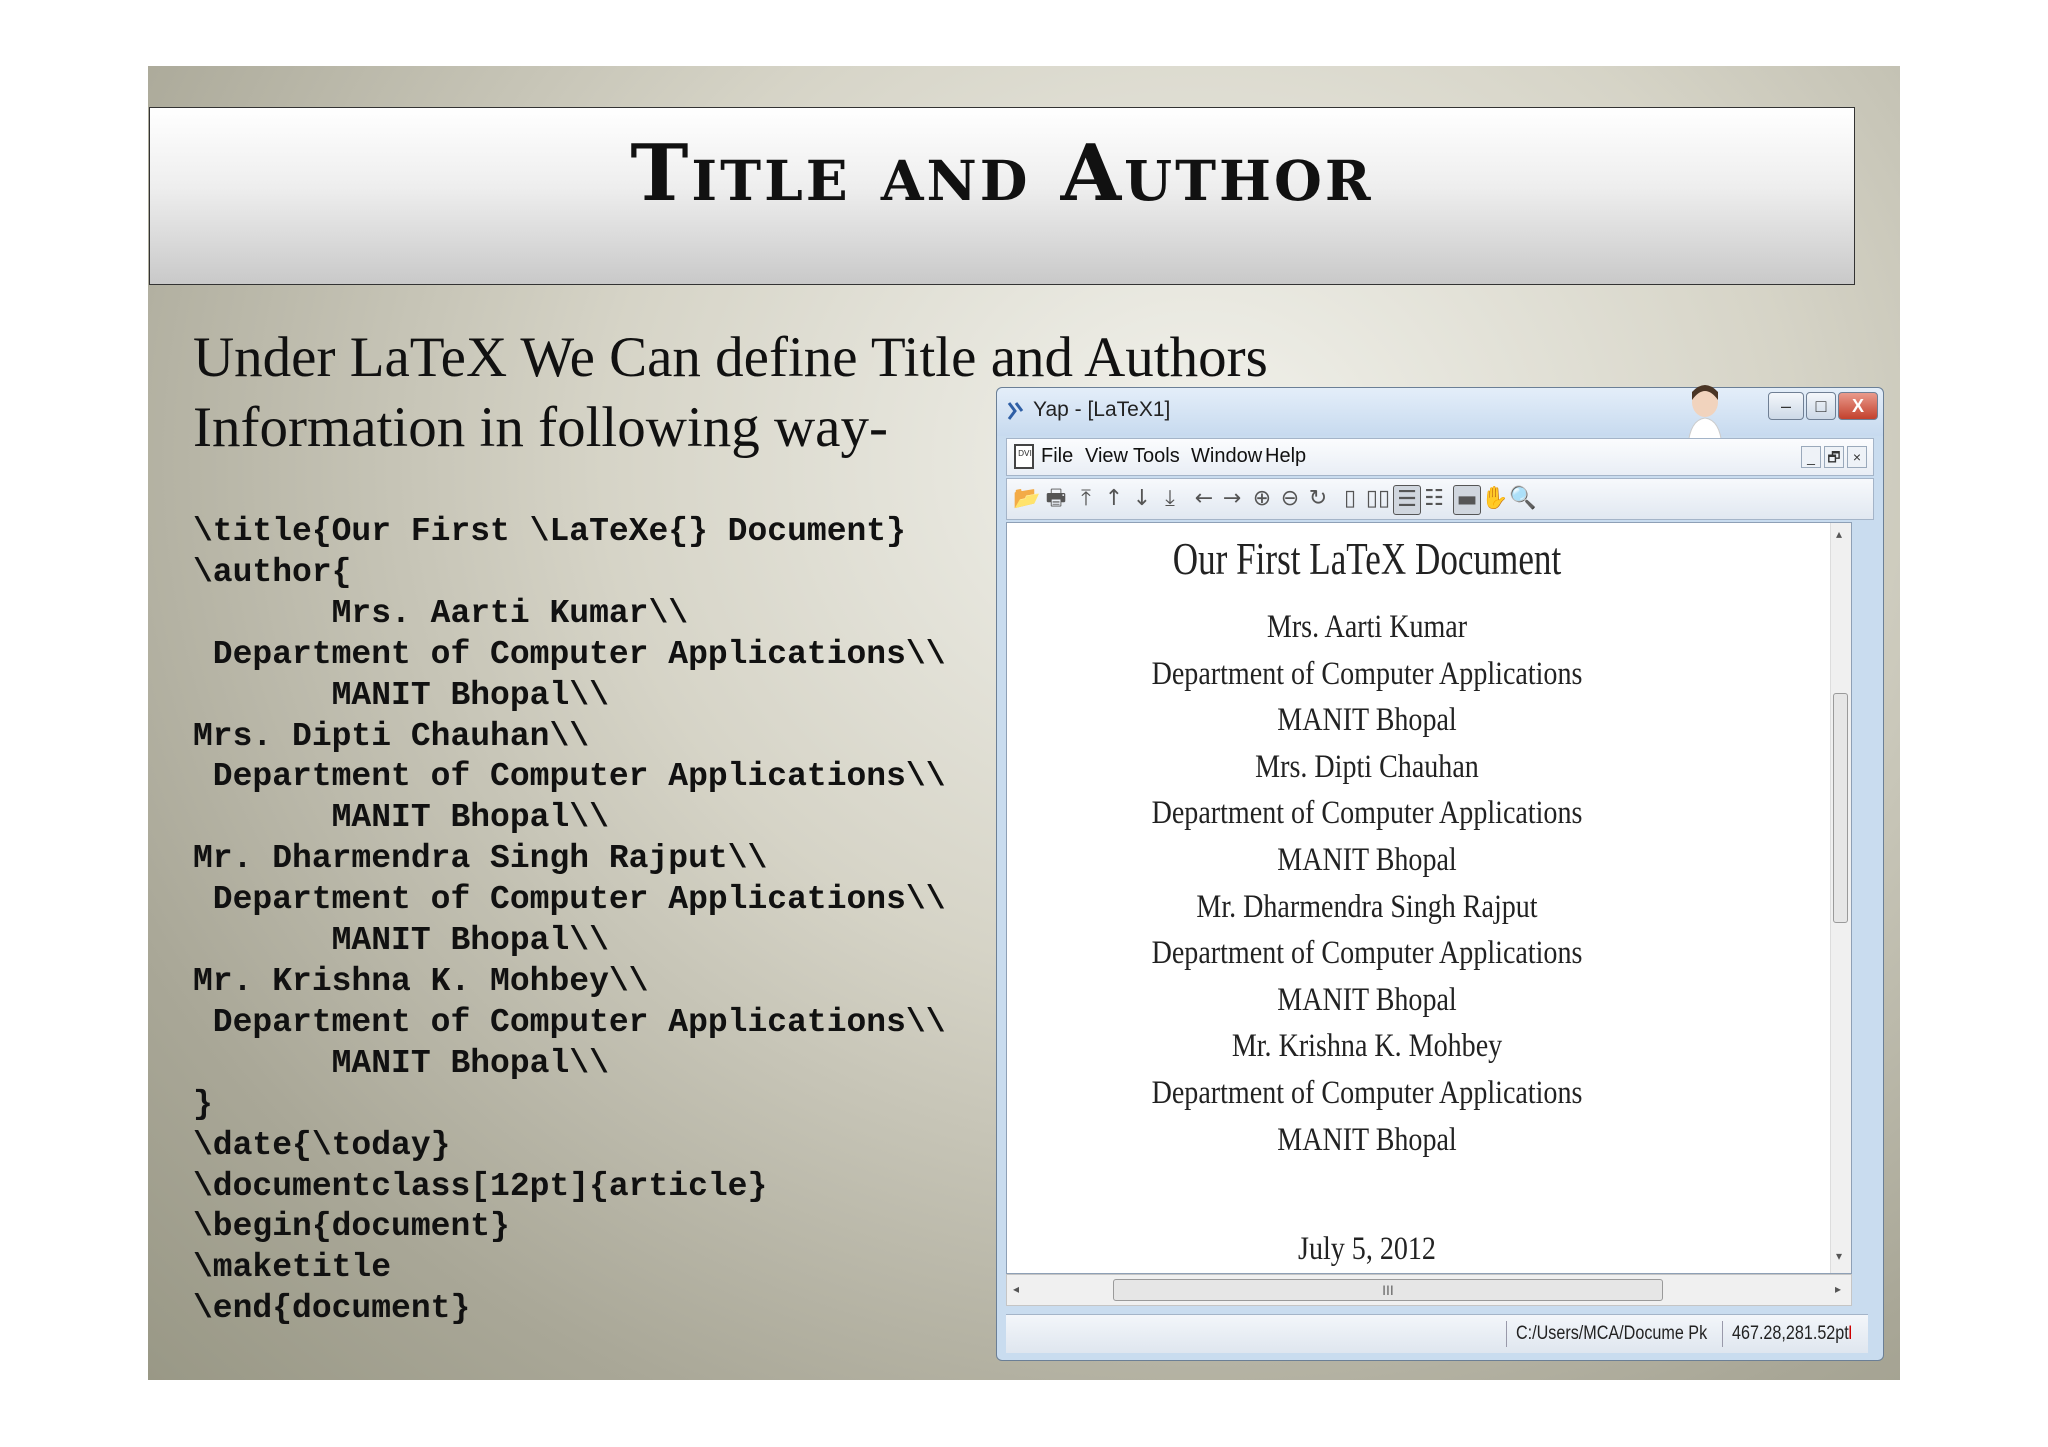 Image resolution: width=2048 pixels, height=1447 pixels. I want to click on back-icon: ←, so click(1204, 499).